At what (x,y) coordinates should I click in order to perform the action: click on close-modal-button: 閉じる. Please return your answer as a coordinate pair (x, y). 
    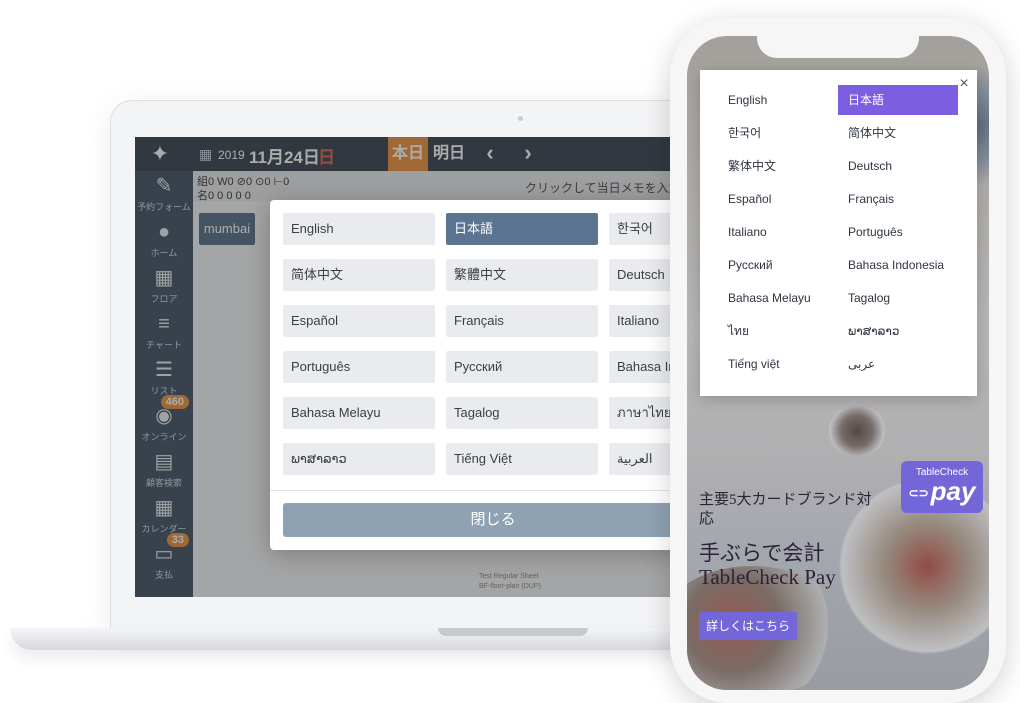
    Looking at the image, I should click on (493, 520).